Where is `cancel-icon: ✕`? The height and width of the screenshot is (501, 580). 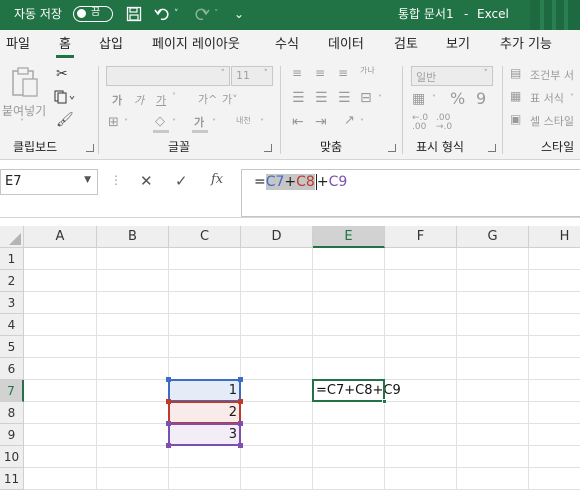 cancel-icon: ✕ is located at coordinates (146, 181).